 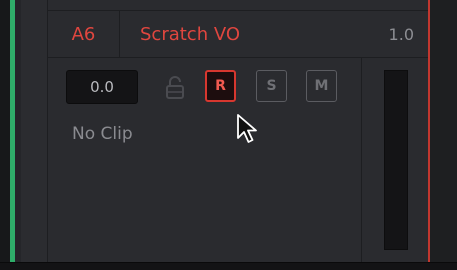 What do you see at coordinates (321, 86) in the screenshot?
I see `mute-button: M` at bounding box center [321, 86].